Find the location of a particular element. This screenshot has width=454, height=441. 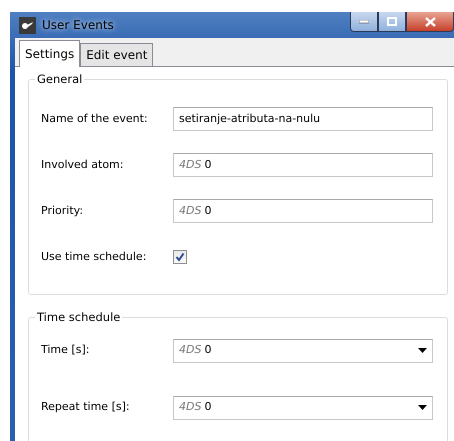

field-label: Priority: is located at coordinates (62, 210).